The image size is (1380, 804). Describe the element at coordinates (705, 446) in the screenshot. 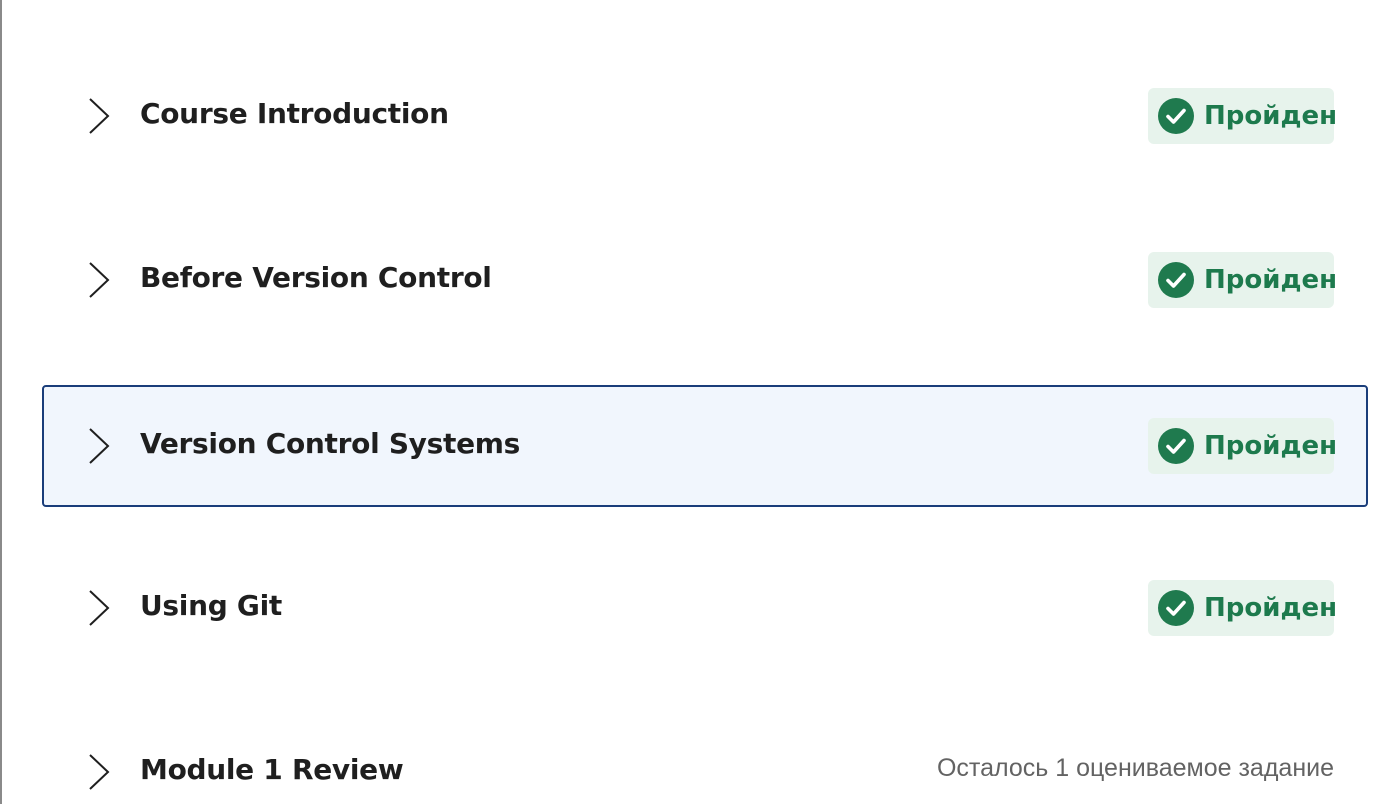

I see `module-row-version-control-systems: Version Control Systems Пройден` at that location.